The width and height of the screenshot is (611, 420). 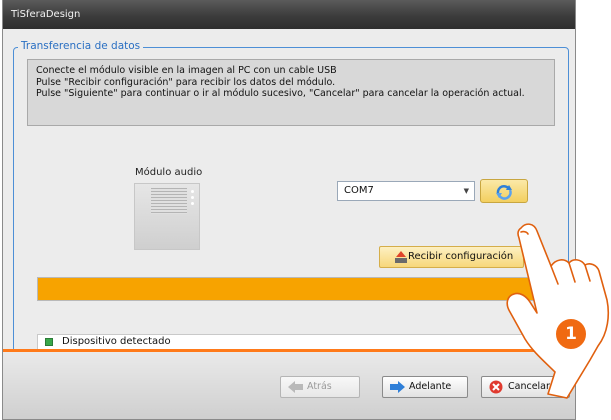 I want to click on step-callout-badge: 1, so click(x=571, y=334).